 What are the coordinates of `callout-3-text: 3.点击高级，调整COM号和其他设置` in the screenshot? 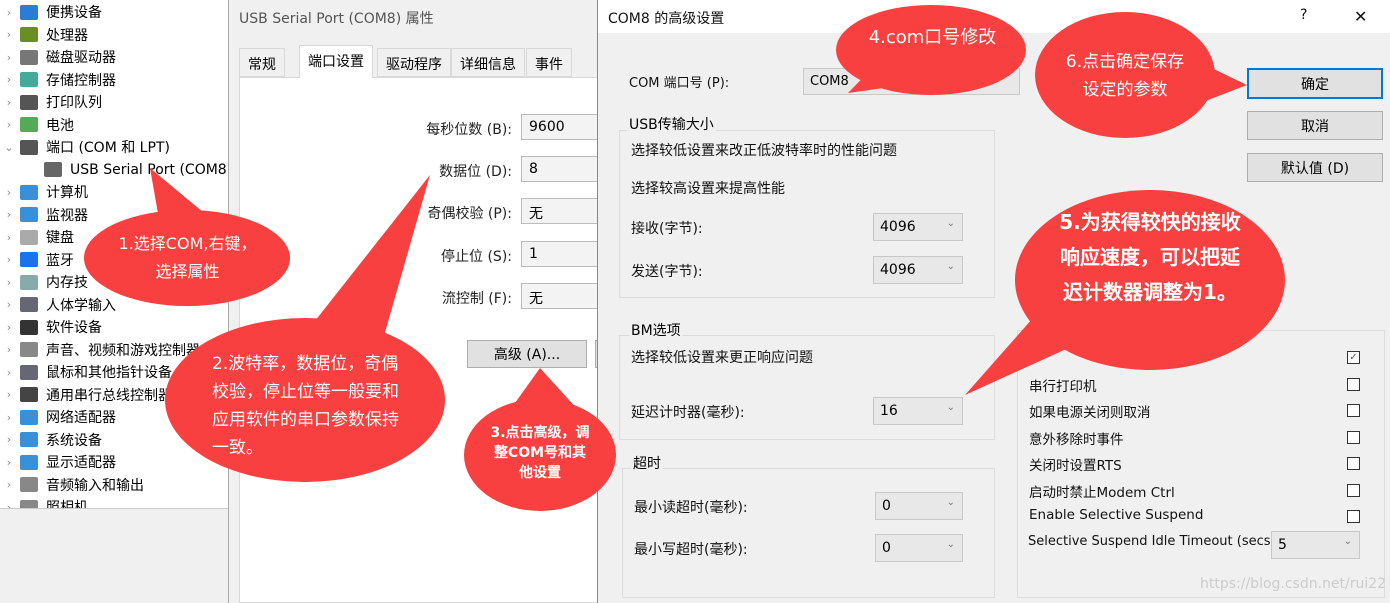 It's located at (540, 453).